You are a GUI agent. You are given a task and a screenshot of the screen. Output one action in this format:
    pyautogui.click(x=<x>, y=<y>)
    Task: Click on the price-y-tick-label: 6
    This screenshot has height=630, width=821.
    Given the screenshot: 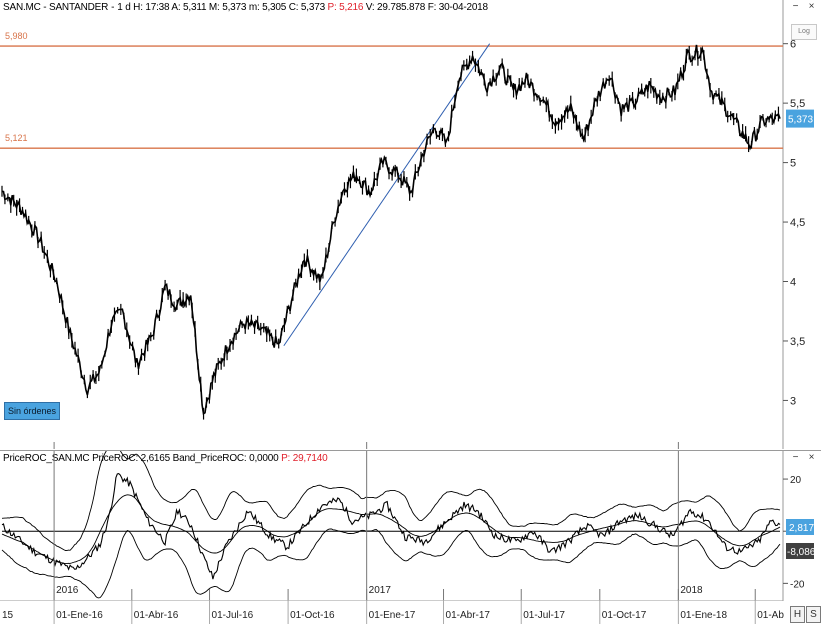 What is the action you would take?
    pyautogui.click(x=793, y=45)
    